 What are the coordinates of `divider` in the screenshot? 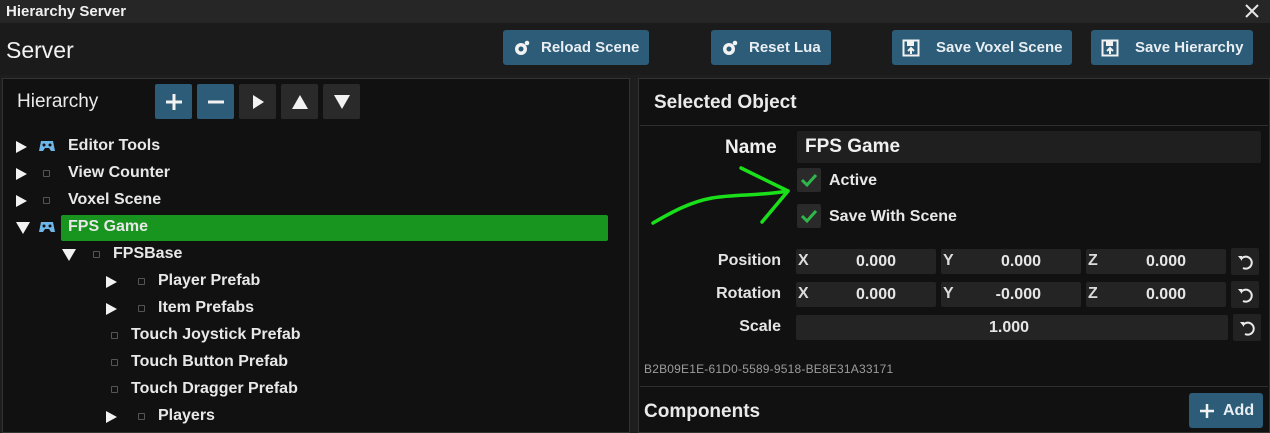 It's located at (954, 386).